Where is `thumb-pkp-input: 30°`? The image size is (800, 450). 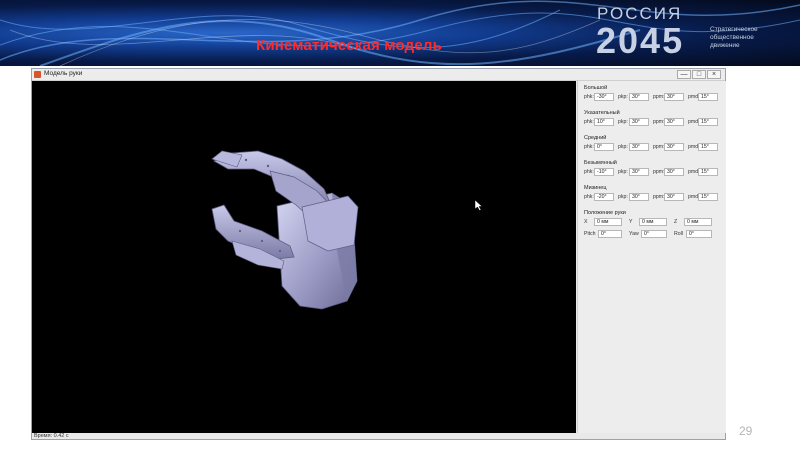
thumb-pkp-input: 30° is located at coordinates (639, 97).